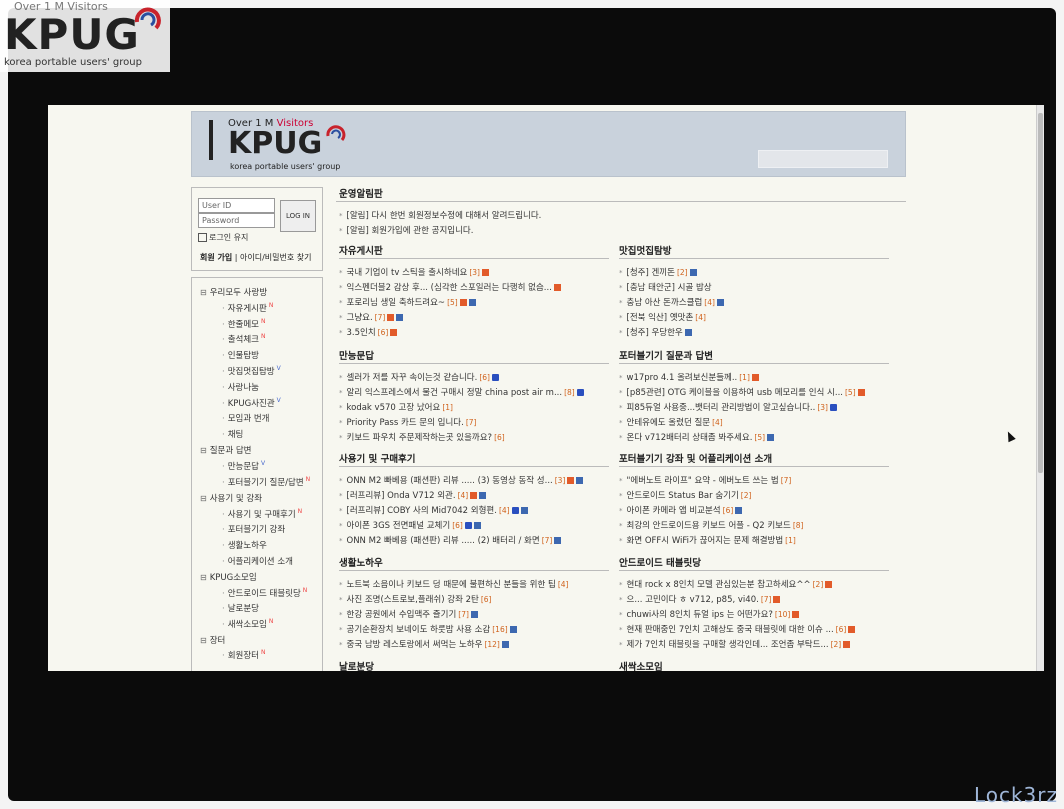  What do you see at coordinates (275, 143) in the screenshot?
I see `site-logo: KPUG` at bounding box center [275, 143].